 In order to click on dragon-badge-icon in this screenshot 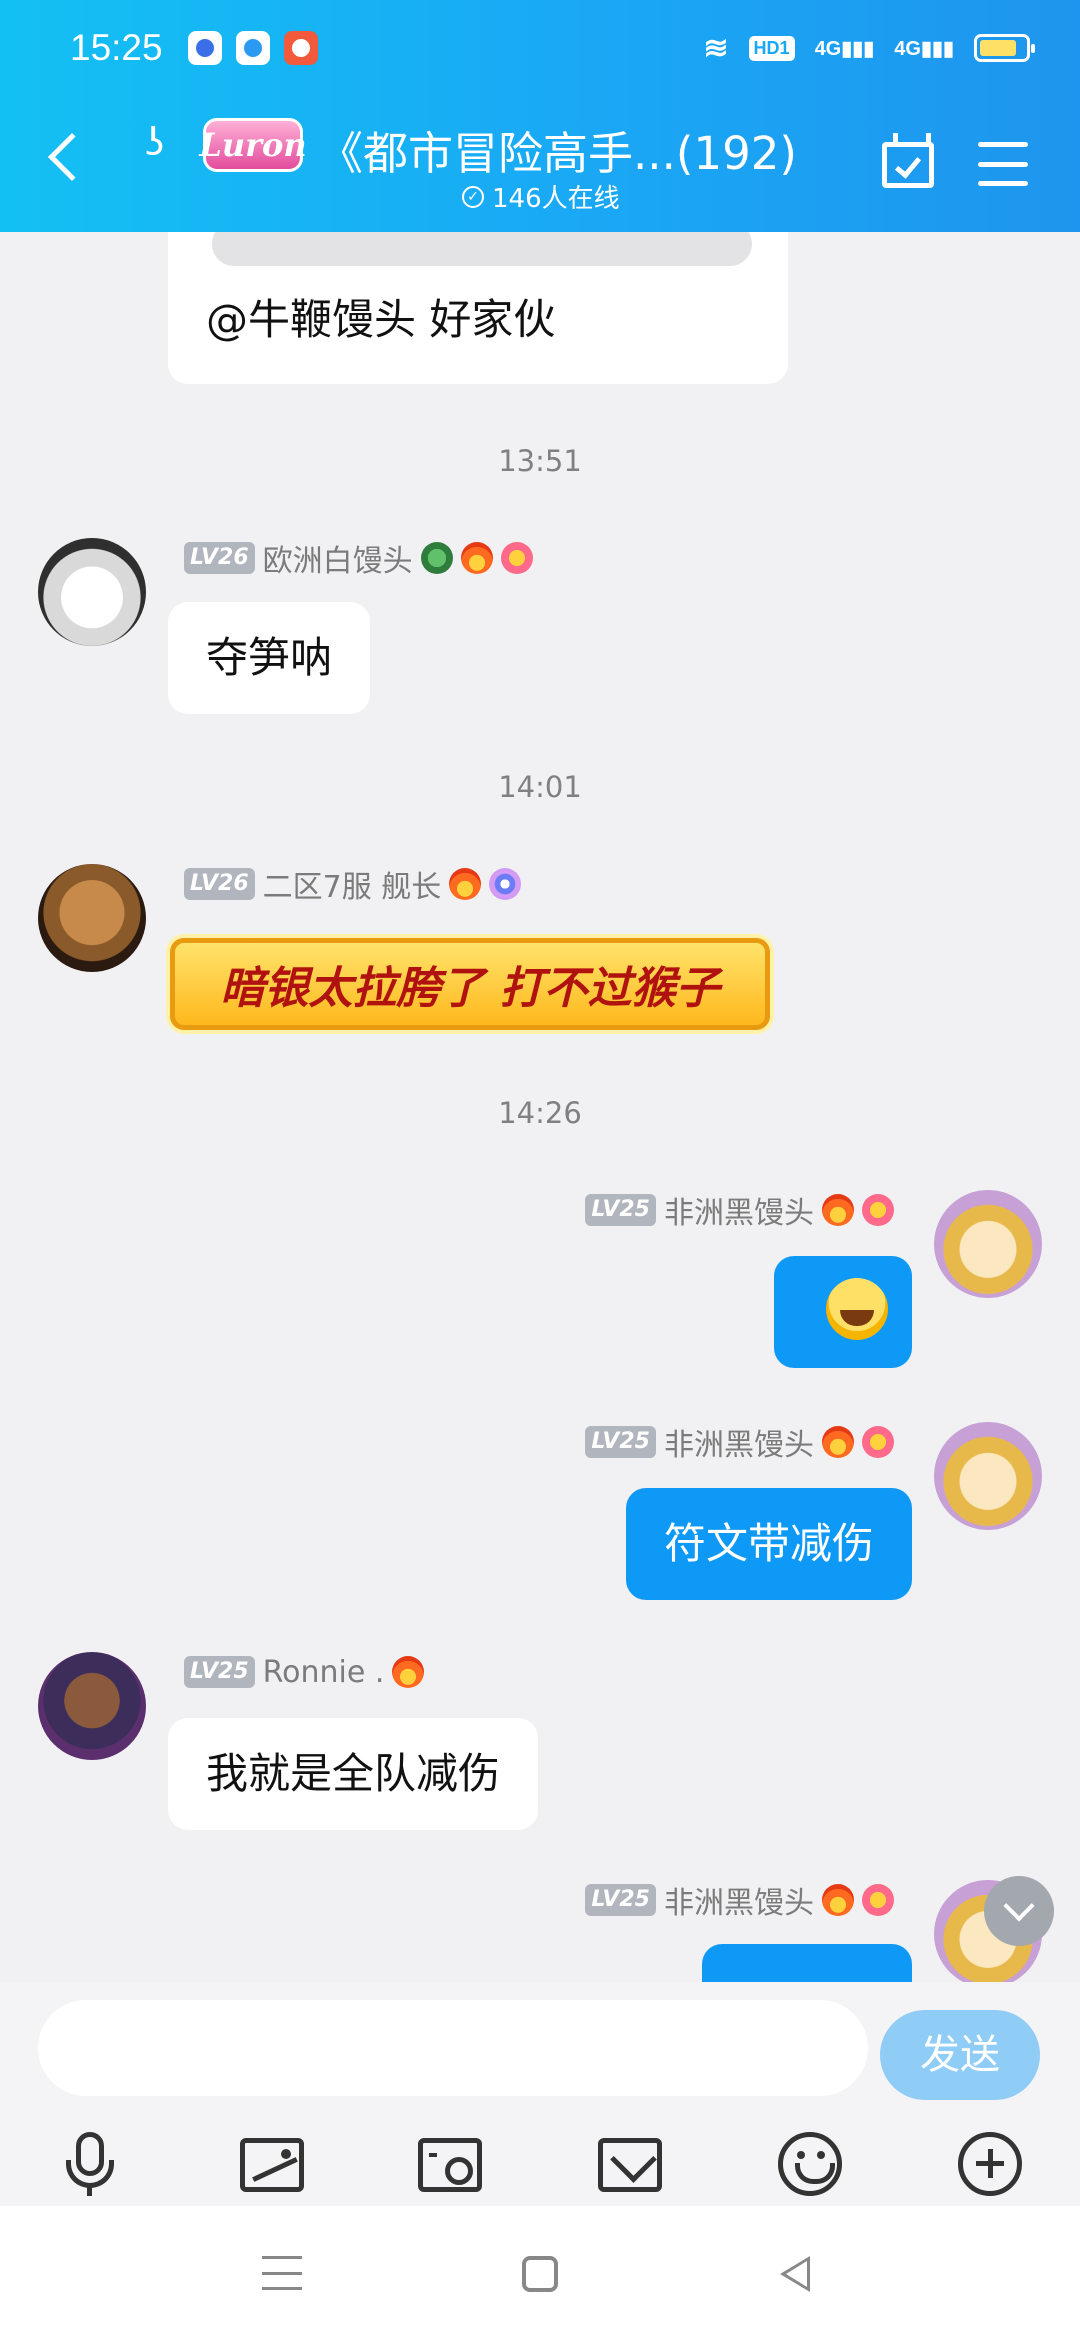, I will do `click(436, 558)`.